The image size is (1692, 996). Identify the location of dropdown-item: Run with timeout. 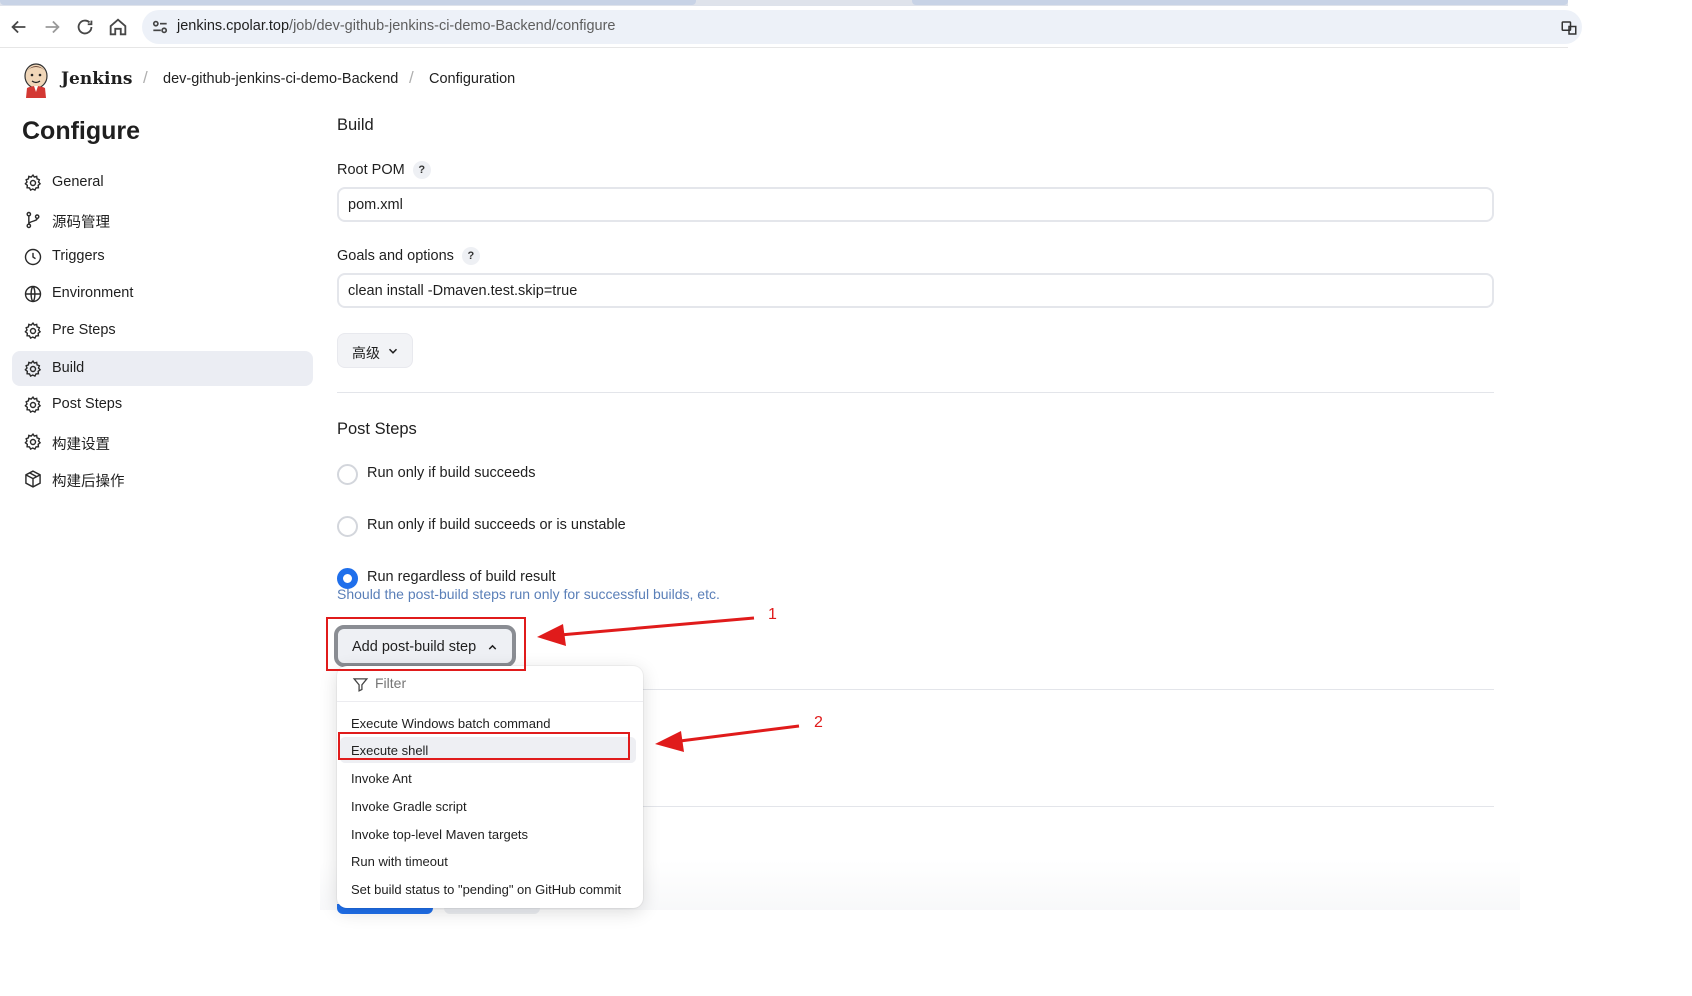
(488, 861).